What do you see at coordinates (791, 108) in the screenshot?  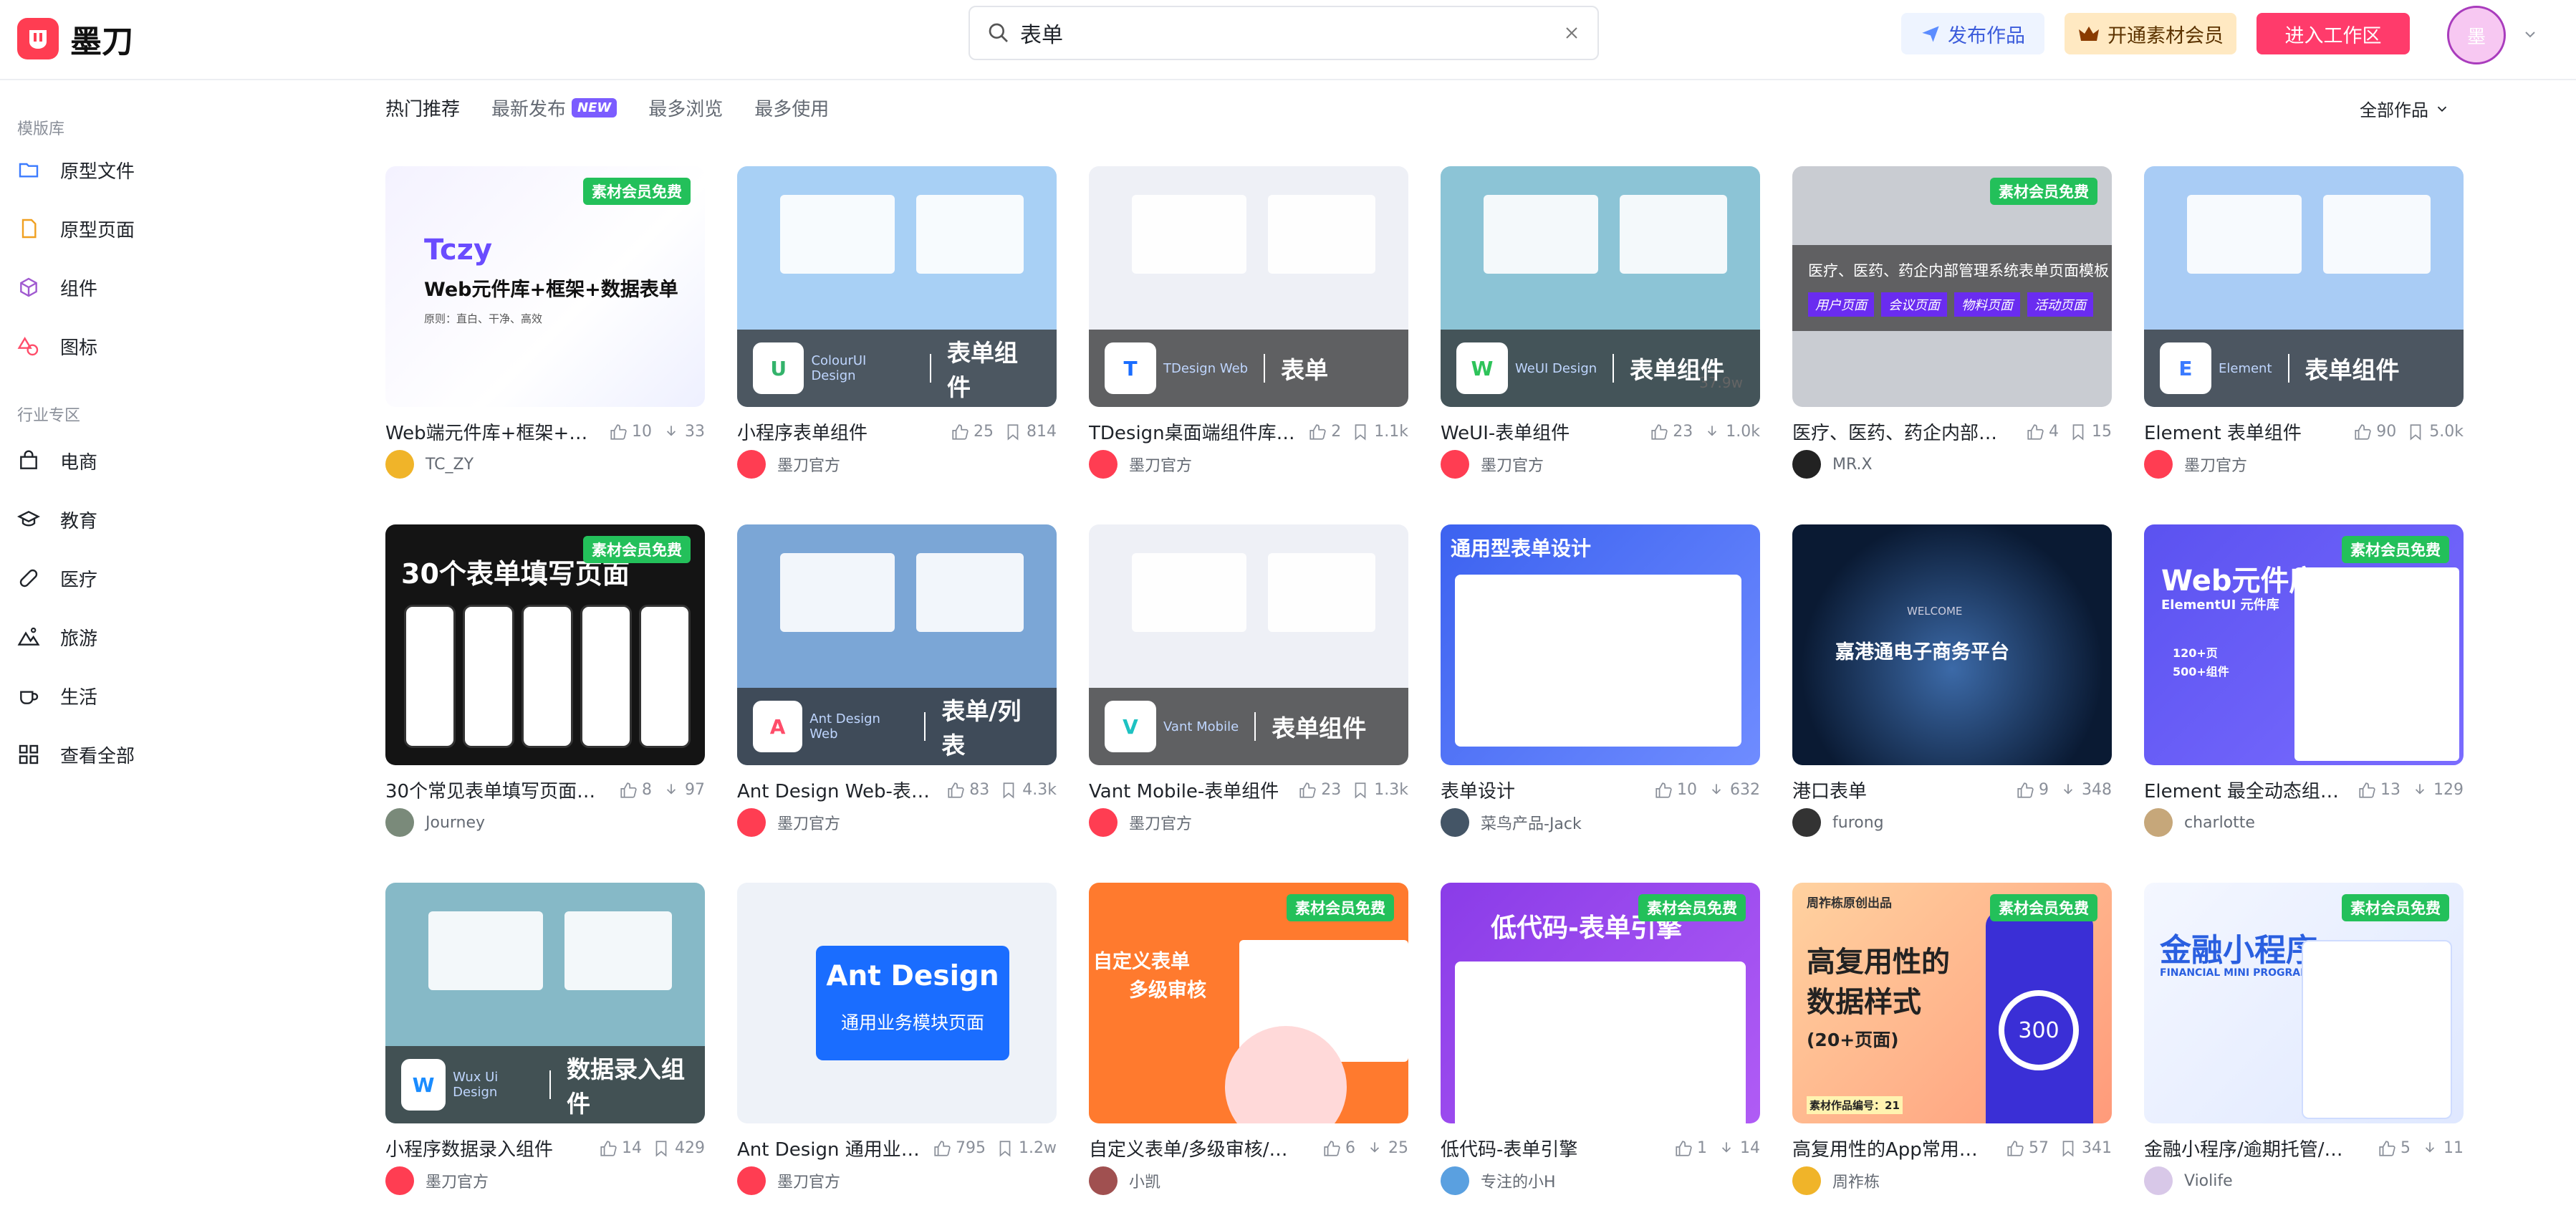 I see `tab-most-used: 最多使用` at bounding box center [791, 108].